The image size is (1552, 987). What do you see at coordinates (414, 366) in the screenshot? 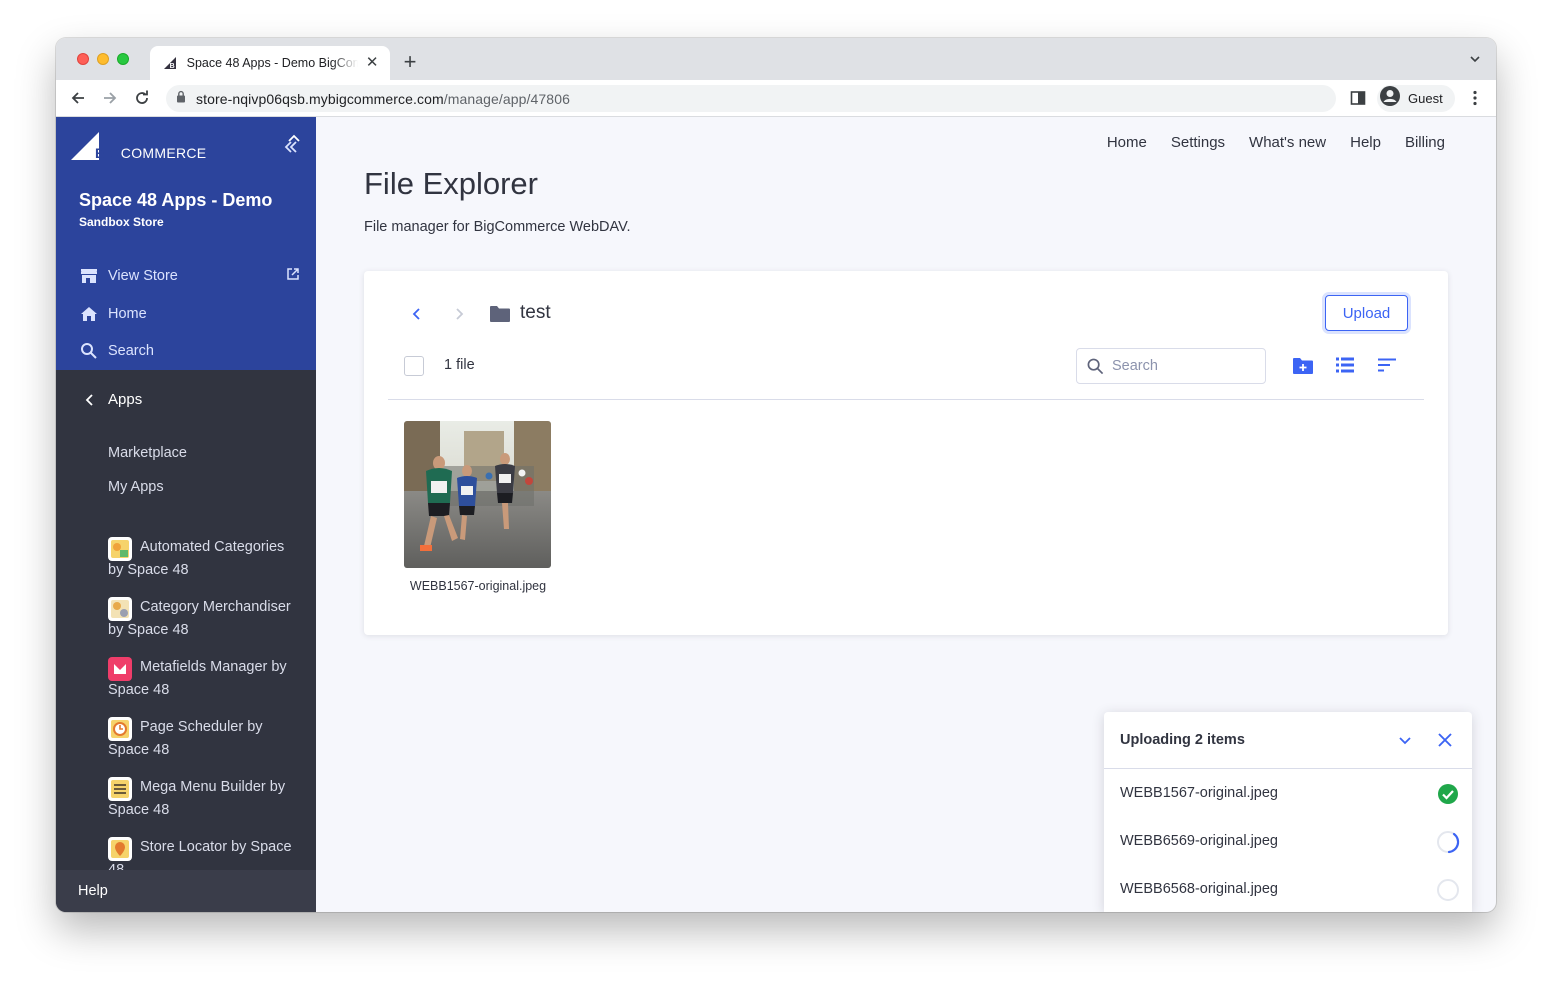
I see `select-all-checkbox` at bounding box center [414, 366].